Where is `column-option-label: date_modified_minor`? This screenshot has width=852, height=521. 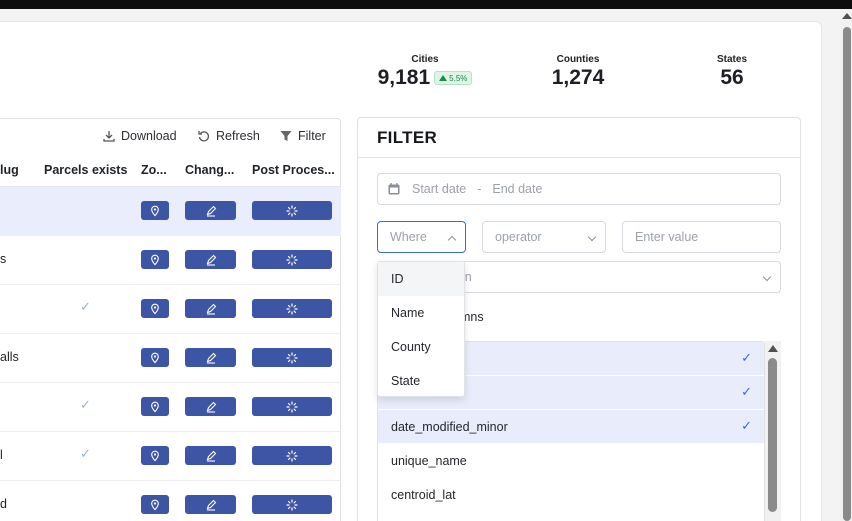 column-option-label: date_modified_minor is located at coordinates (449, 426).